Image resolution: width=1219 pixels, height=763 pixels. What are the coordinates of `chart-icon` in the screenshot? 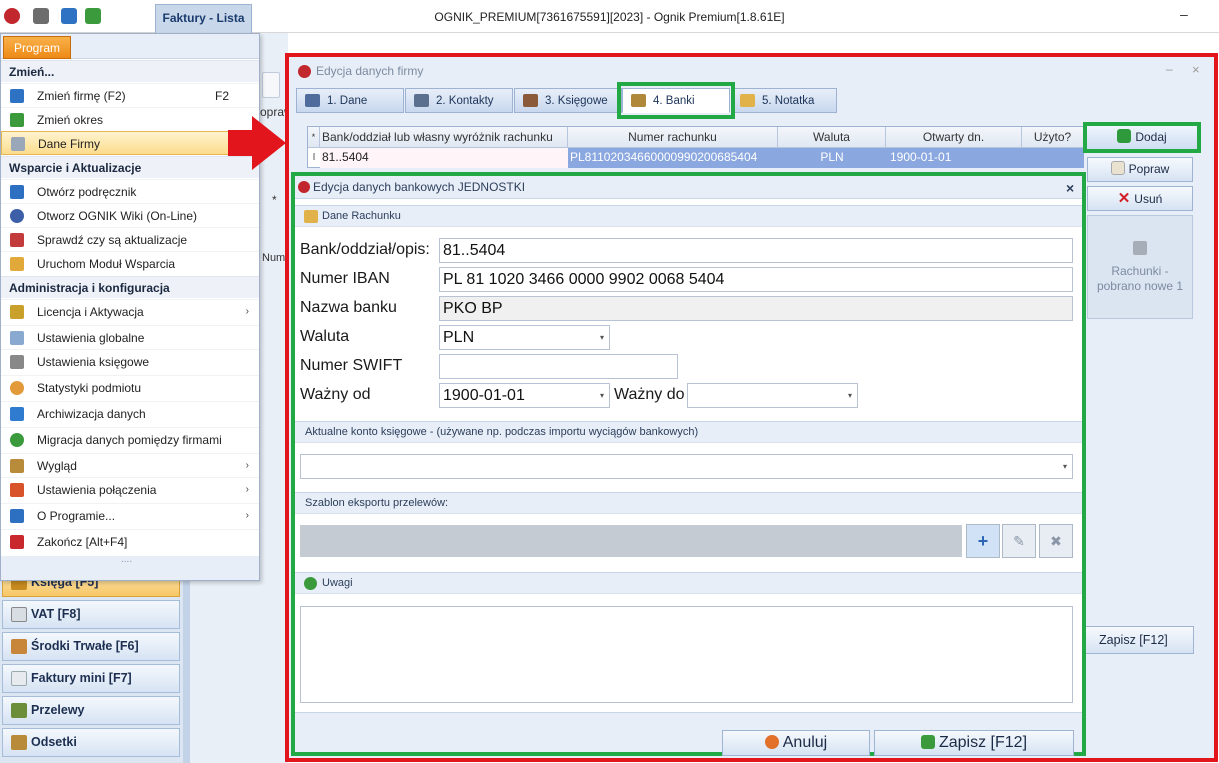 It's located at (17, 388).